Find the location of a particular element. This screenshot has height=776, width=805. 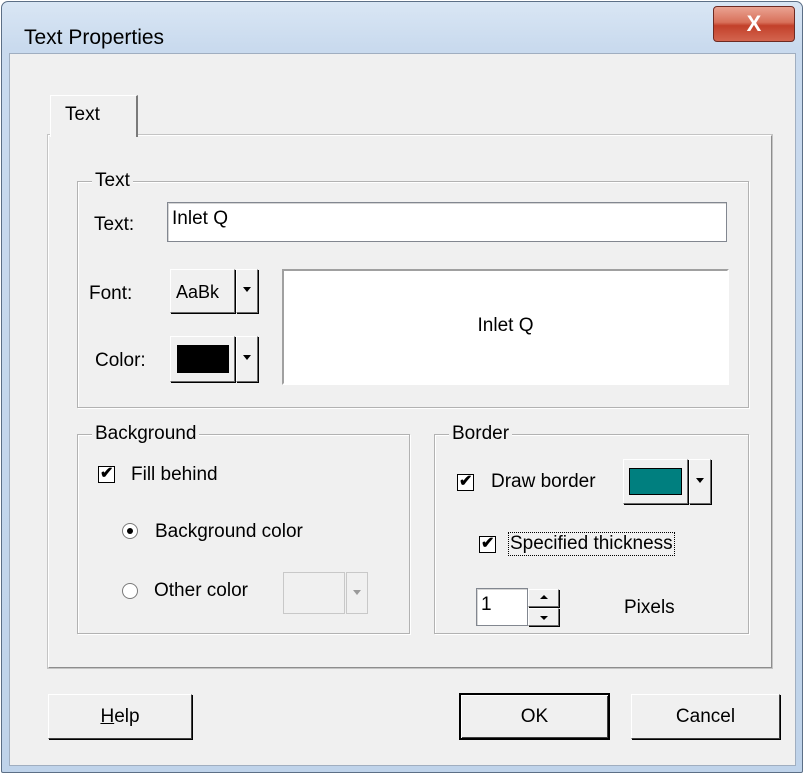

ok-label: OK is located at coordinates (534, 716).